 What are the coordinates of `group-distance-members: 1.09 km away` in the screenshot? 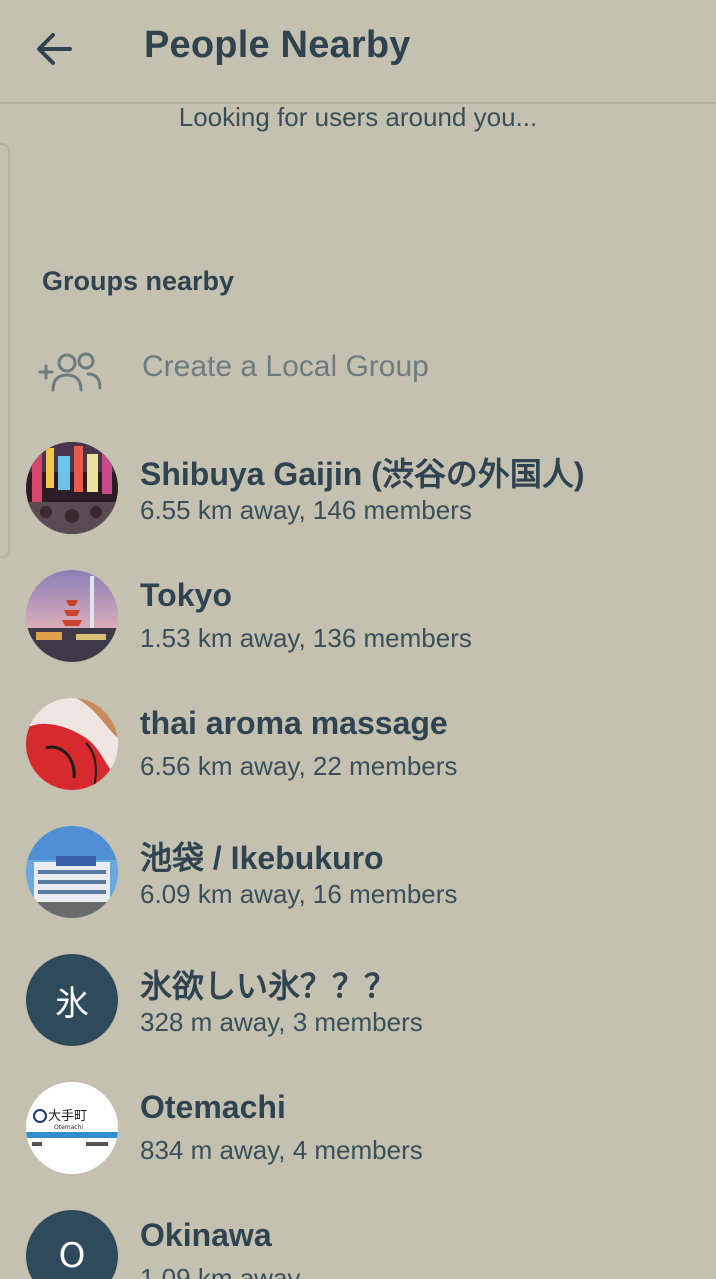 It's located at (220, 1271).